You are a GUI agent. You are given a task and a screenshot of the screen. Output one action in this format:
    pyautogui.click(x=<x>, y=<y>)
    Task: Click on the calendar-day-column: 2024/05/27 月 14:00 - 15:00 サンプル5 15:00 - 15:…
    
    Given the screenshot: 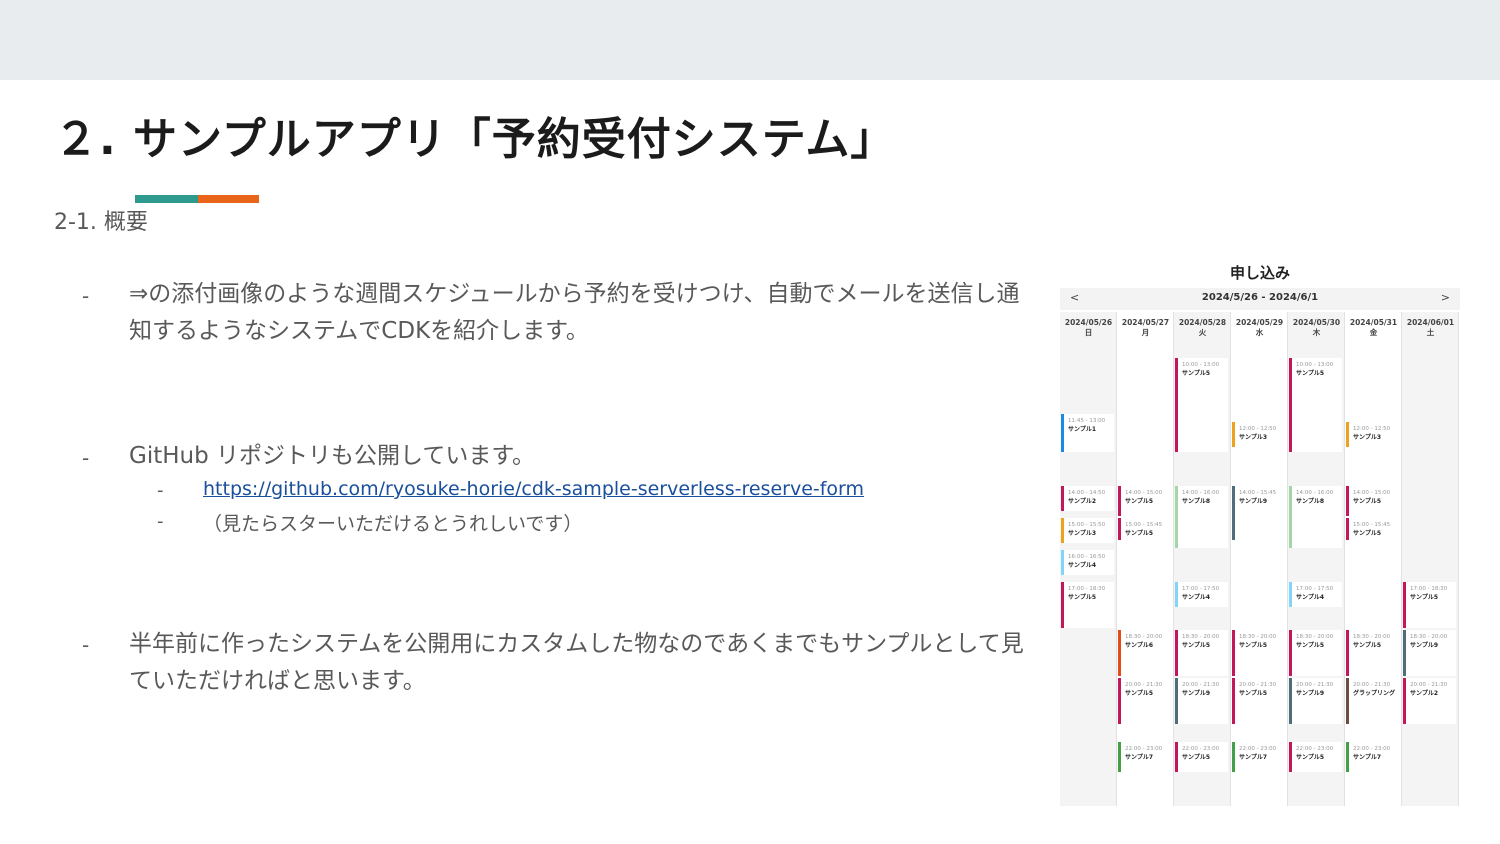 What is the action you would take?
    pyautogui.click(x=1145, y=559)
    